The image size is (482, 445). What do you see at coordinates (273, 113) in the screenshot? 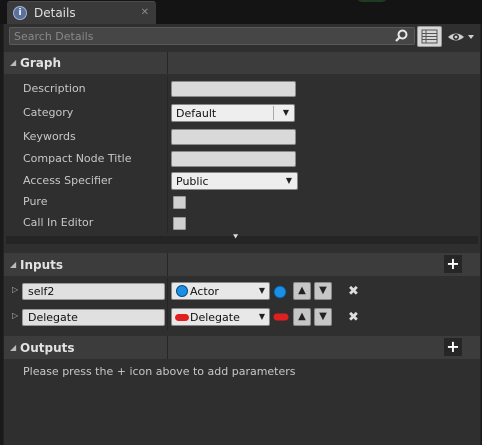
I see `dropdown-separator` at bounding box center [273, 113].